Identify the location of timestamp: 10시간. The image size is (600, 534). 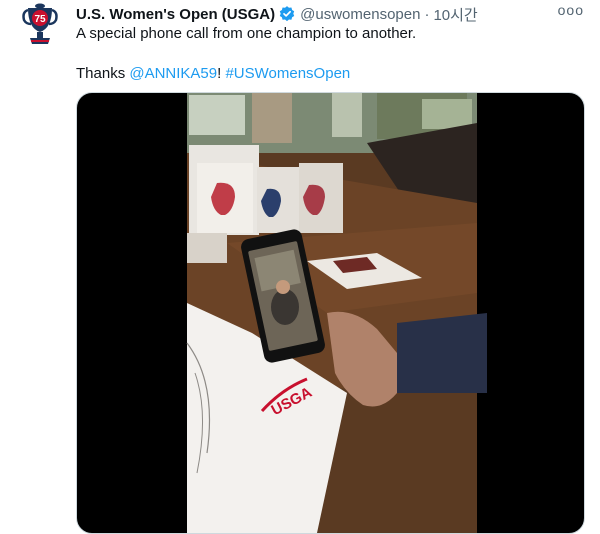
(455, 14).